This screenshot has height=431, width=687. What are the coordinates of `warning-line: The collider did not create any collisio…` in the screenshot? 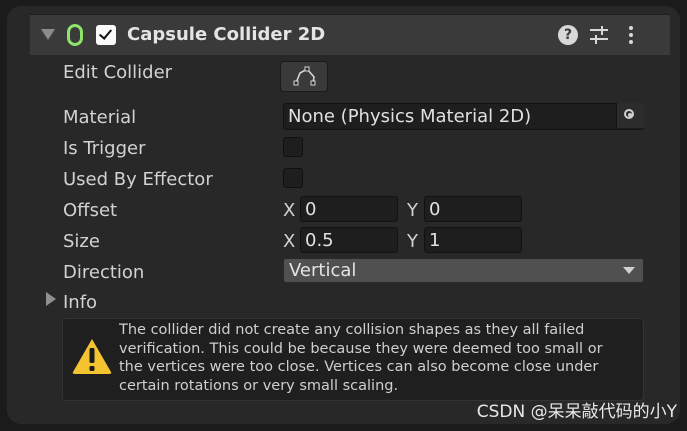 It's located at (352, 330).